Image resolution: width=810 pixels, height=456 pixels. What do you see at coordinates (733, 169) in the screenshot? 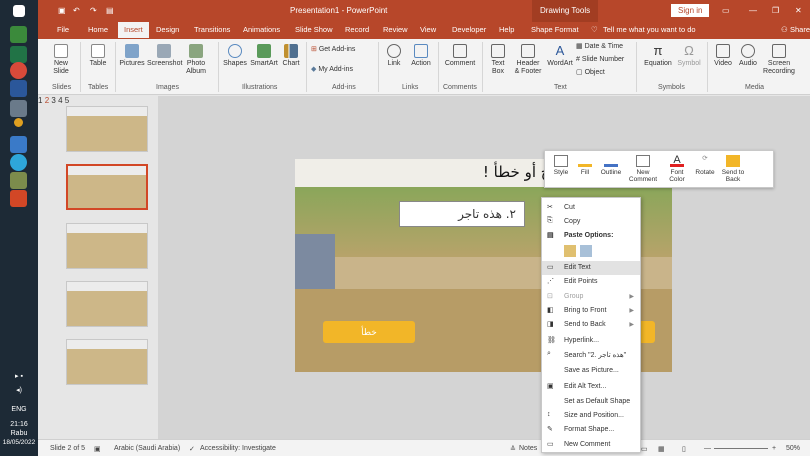
I see `send-to-back-button: Send to Back` at bounding box center [733, 169].